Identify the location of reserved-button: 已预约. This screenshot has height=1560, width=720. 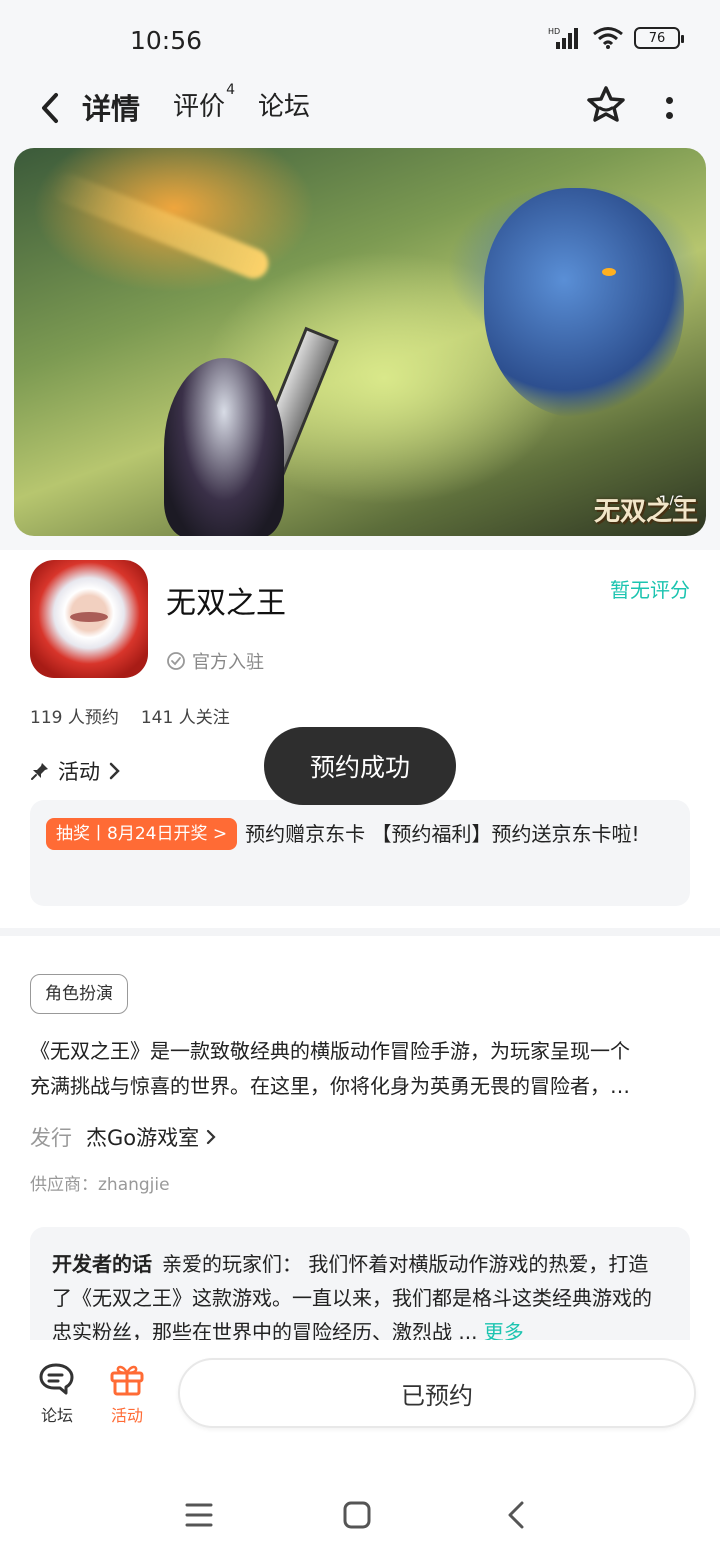
(437, 1393).